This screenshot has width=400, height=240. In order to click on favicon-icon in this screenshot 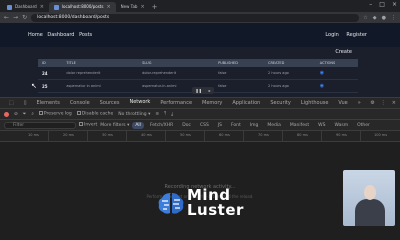, I will do `click(9, 7)`.